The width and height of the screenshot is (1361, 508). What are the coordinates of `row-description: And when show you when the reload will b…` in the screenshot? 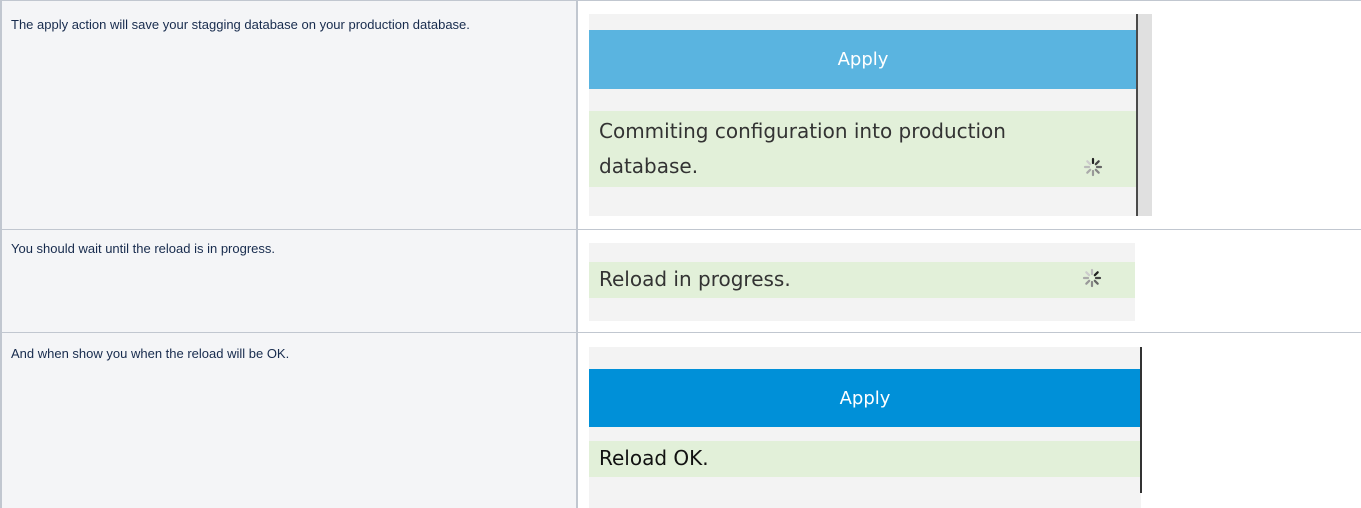 It's located at (150, 353).